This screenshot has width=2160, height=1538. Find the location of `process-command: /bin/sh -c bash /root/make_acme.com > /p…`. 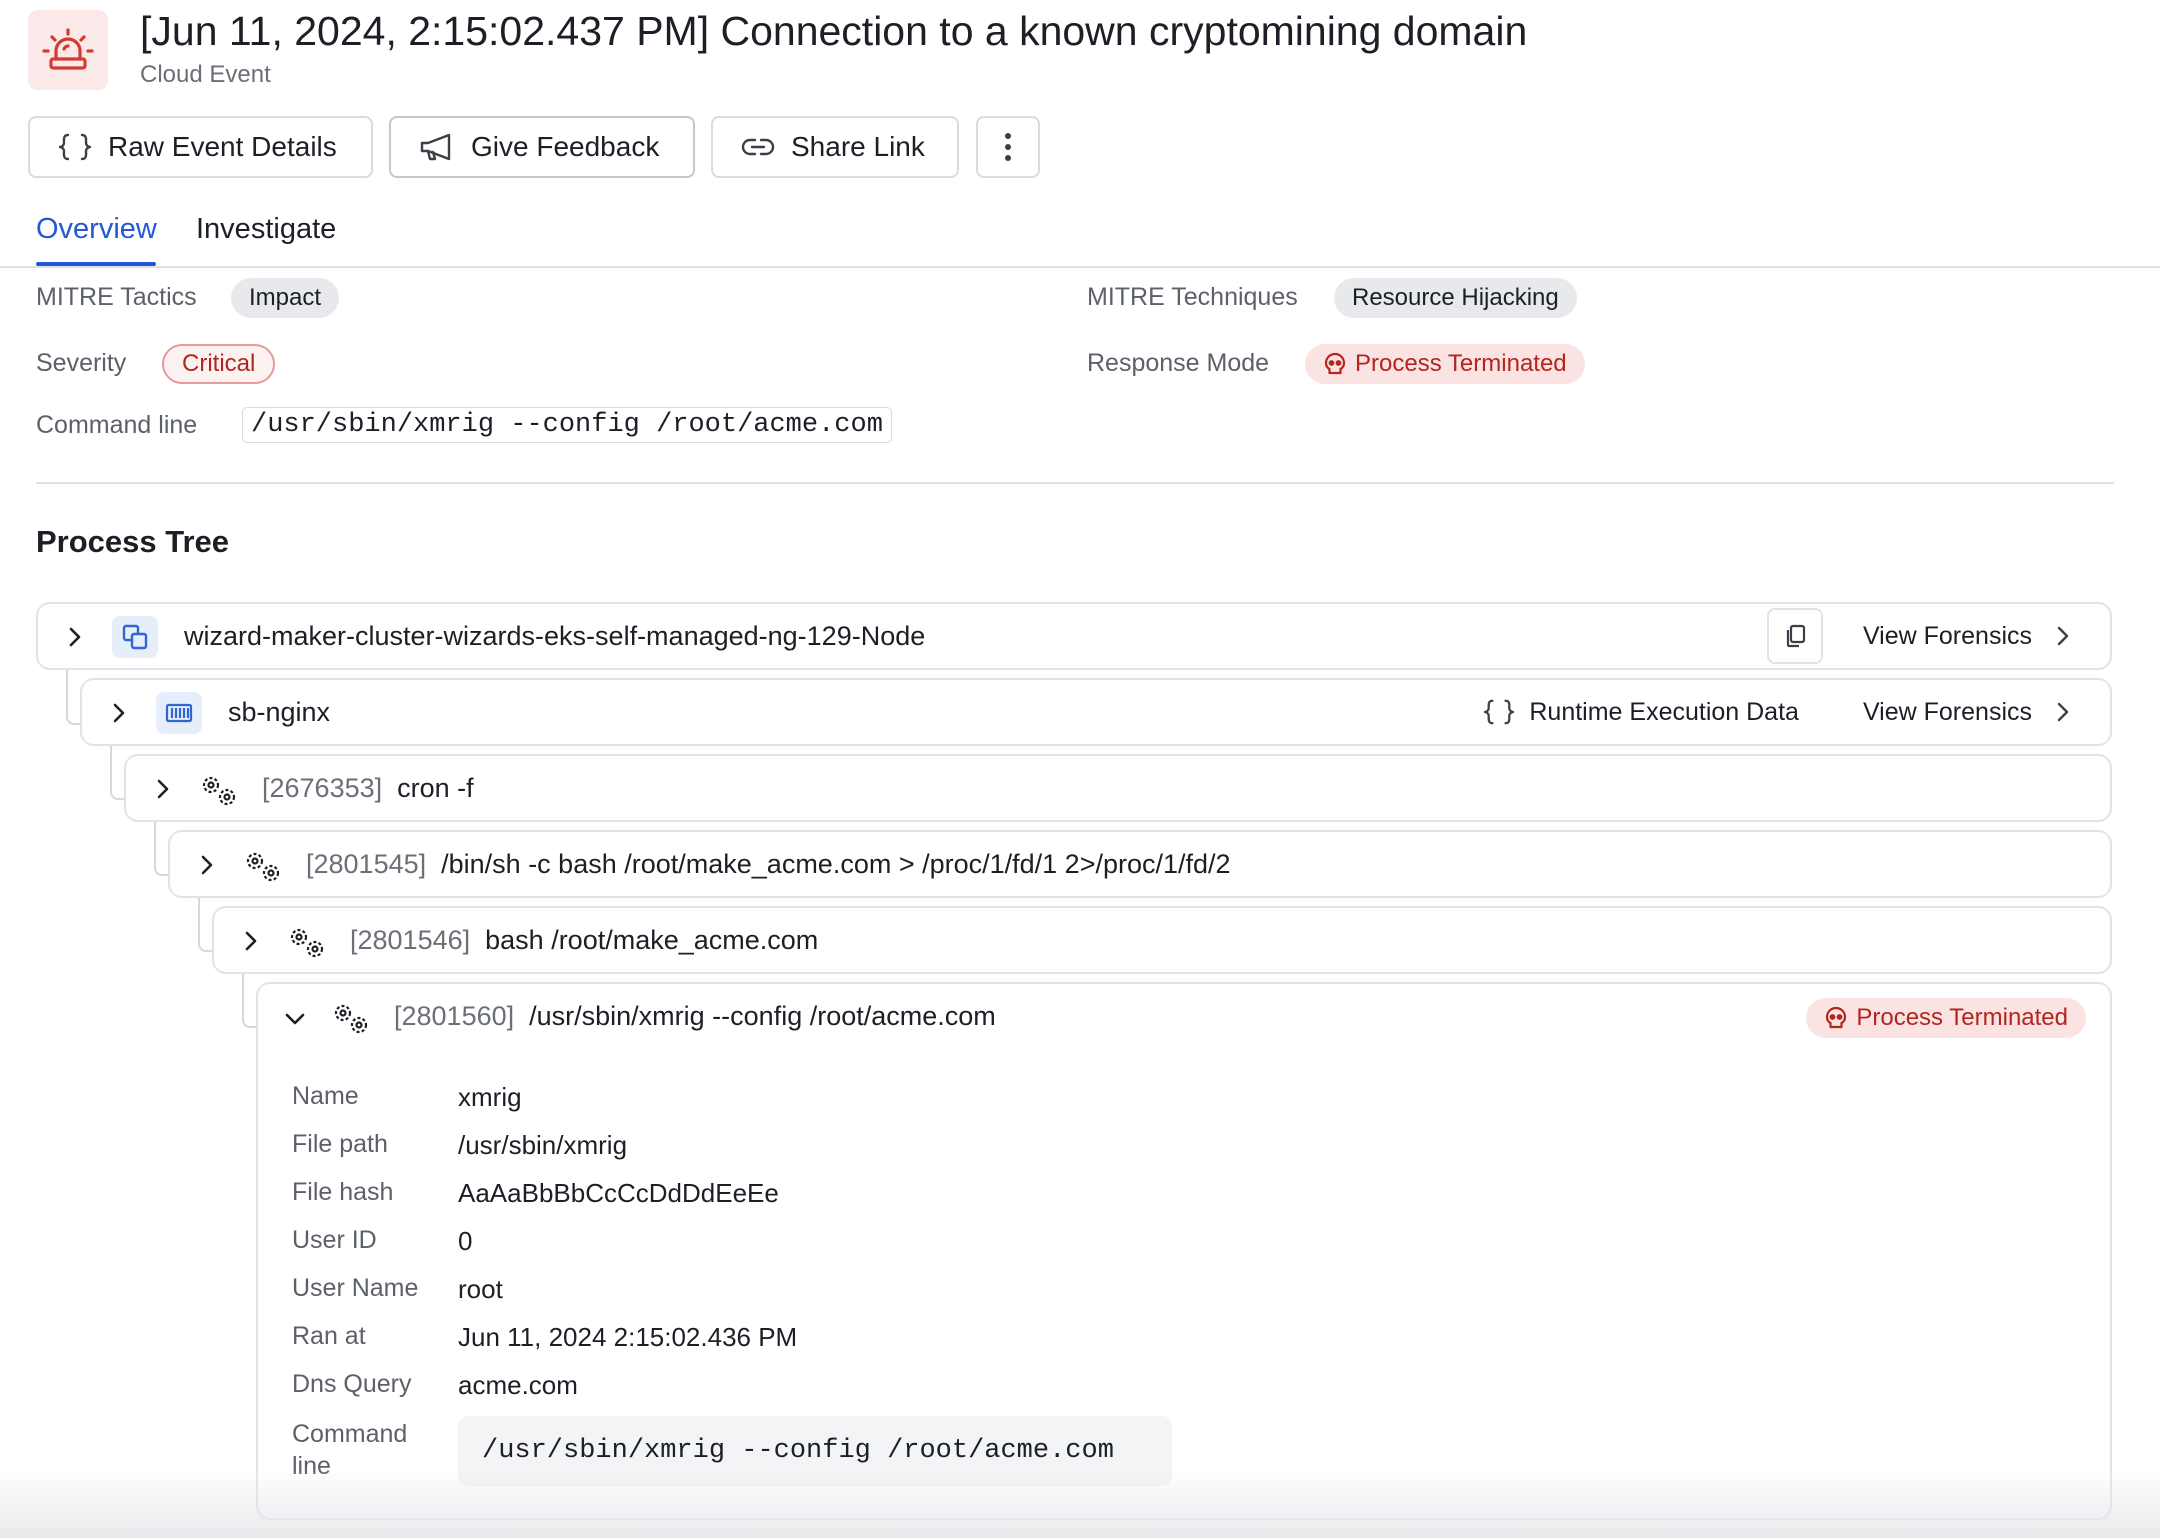

process-command: /bin/sh -c bash /root/make_acme.com > /p… is located at coordinates (836, 864).